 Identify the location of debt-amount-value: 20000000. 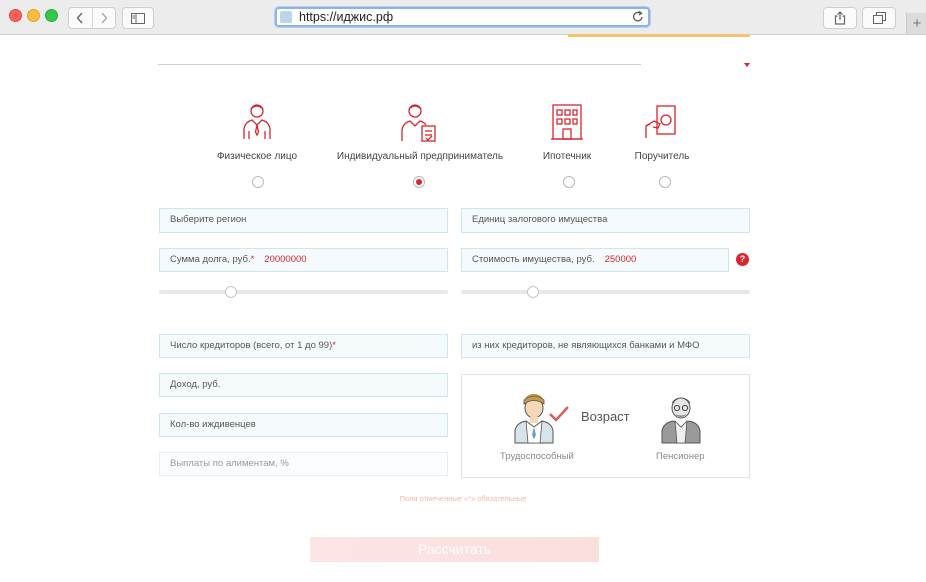
(285, 259).